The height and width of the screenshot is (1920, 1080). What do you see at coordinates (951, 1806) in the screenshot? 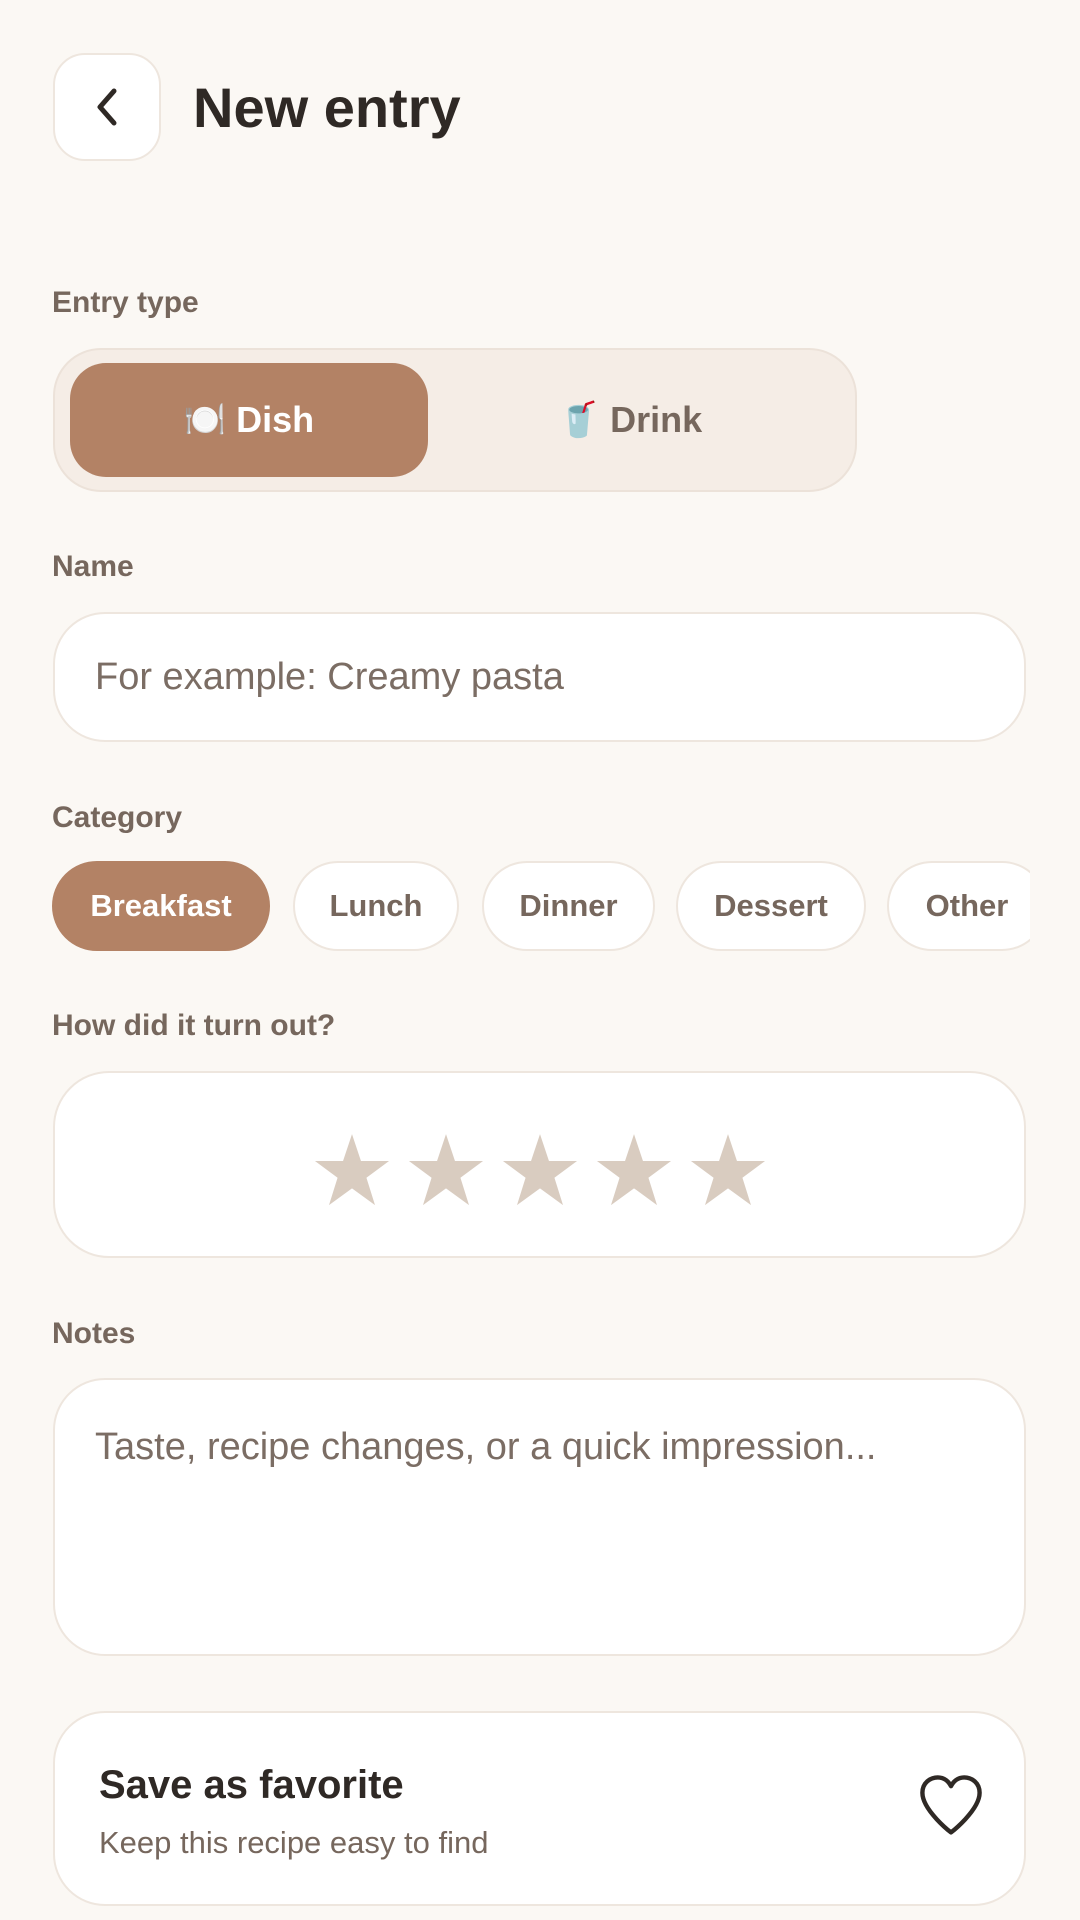
I see `heart-icon` at bounding box center [951, 1806].